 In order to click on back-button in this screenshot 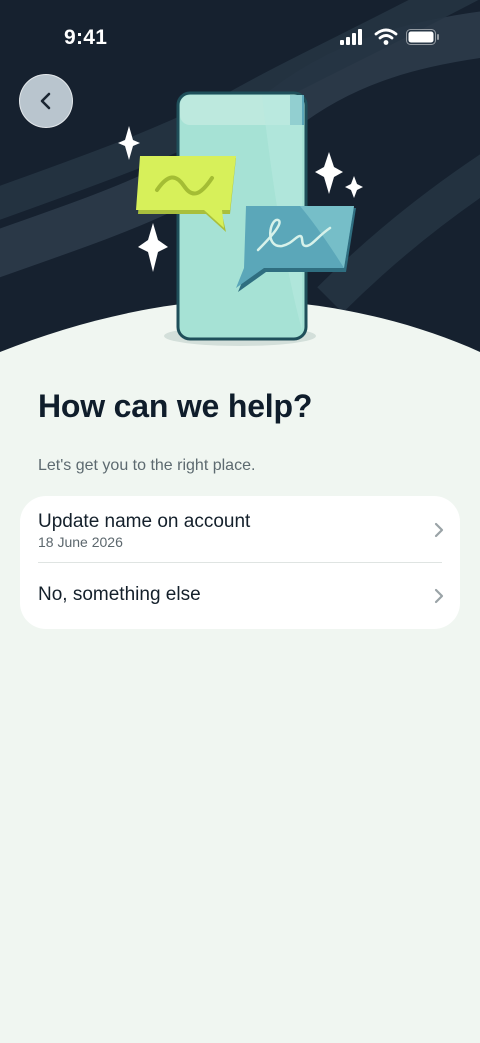, I will do `click(46, 101)`.